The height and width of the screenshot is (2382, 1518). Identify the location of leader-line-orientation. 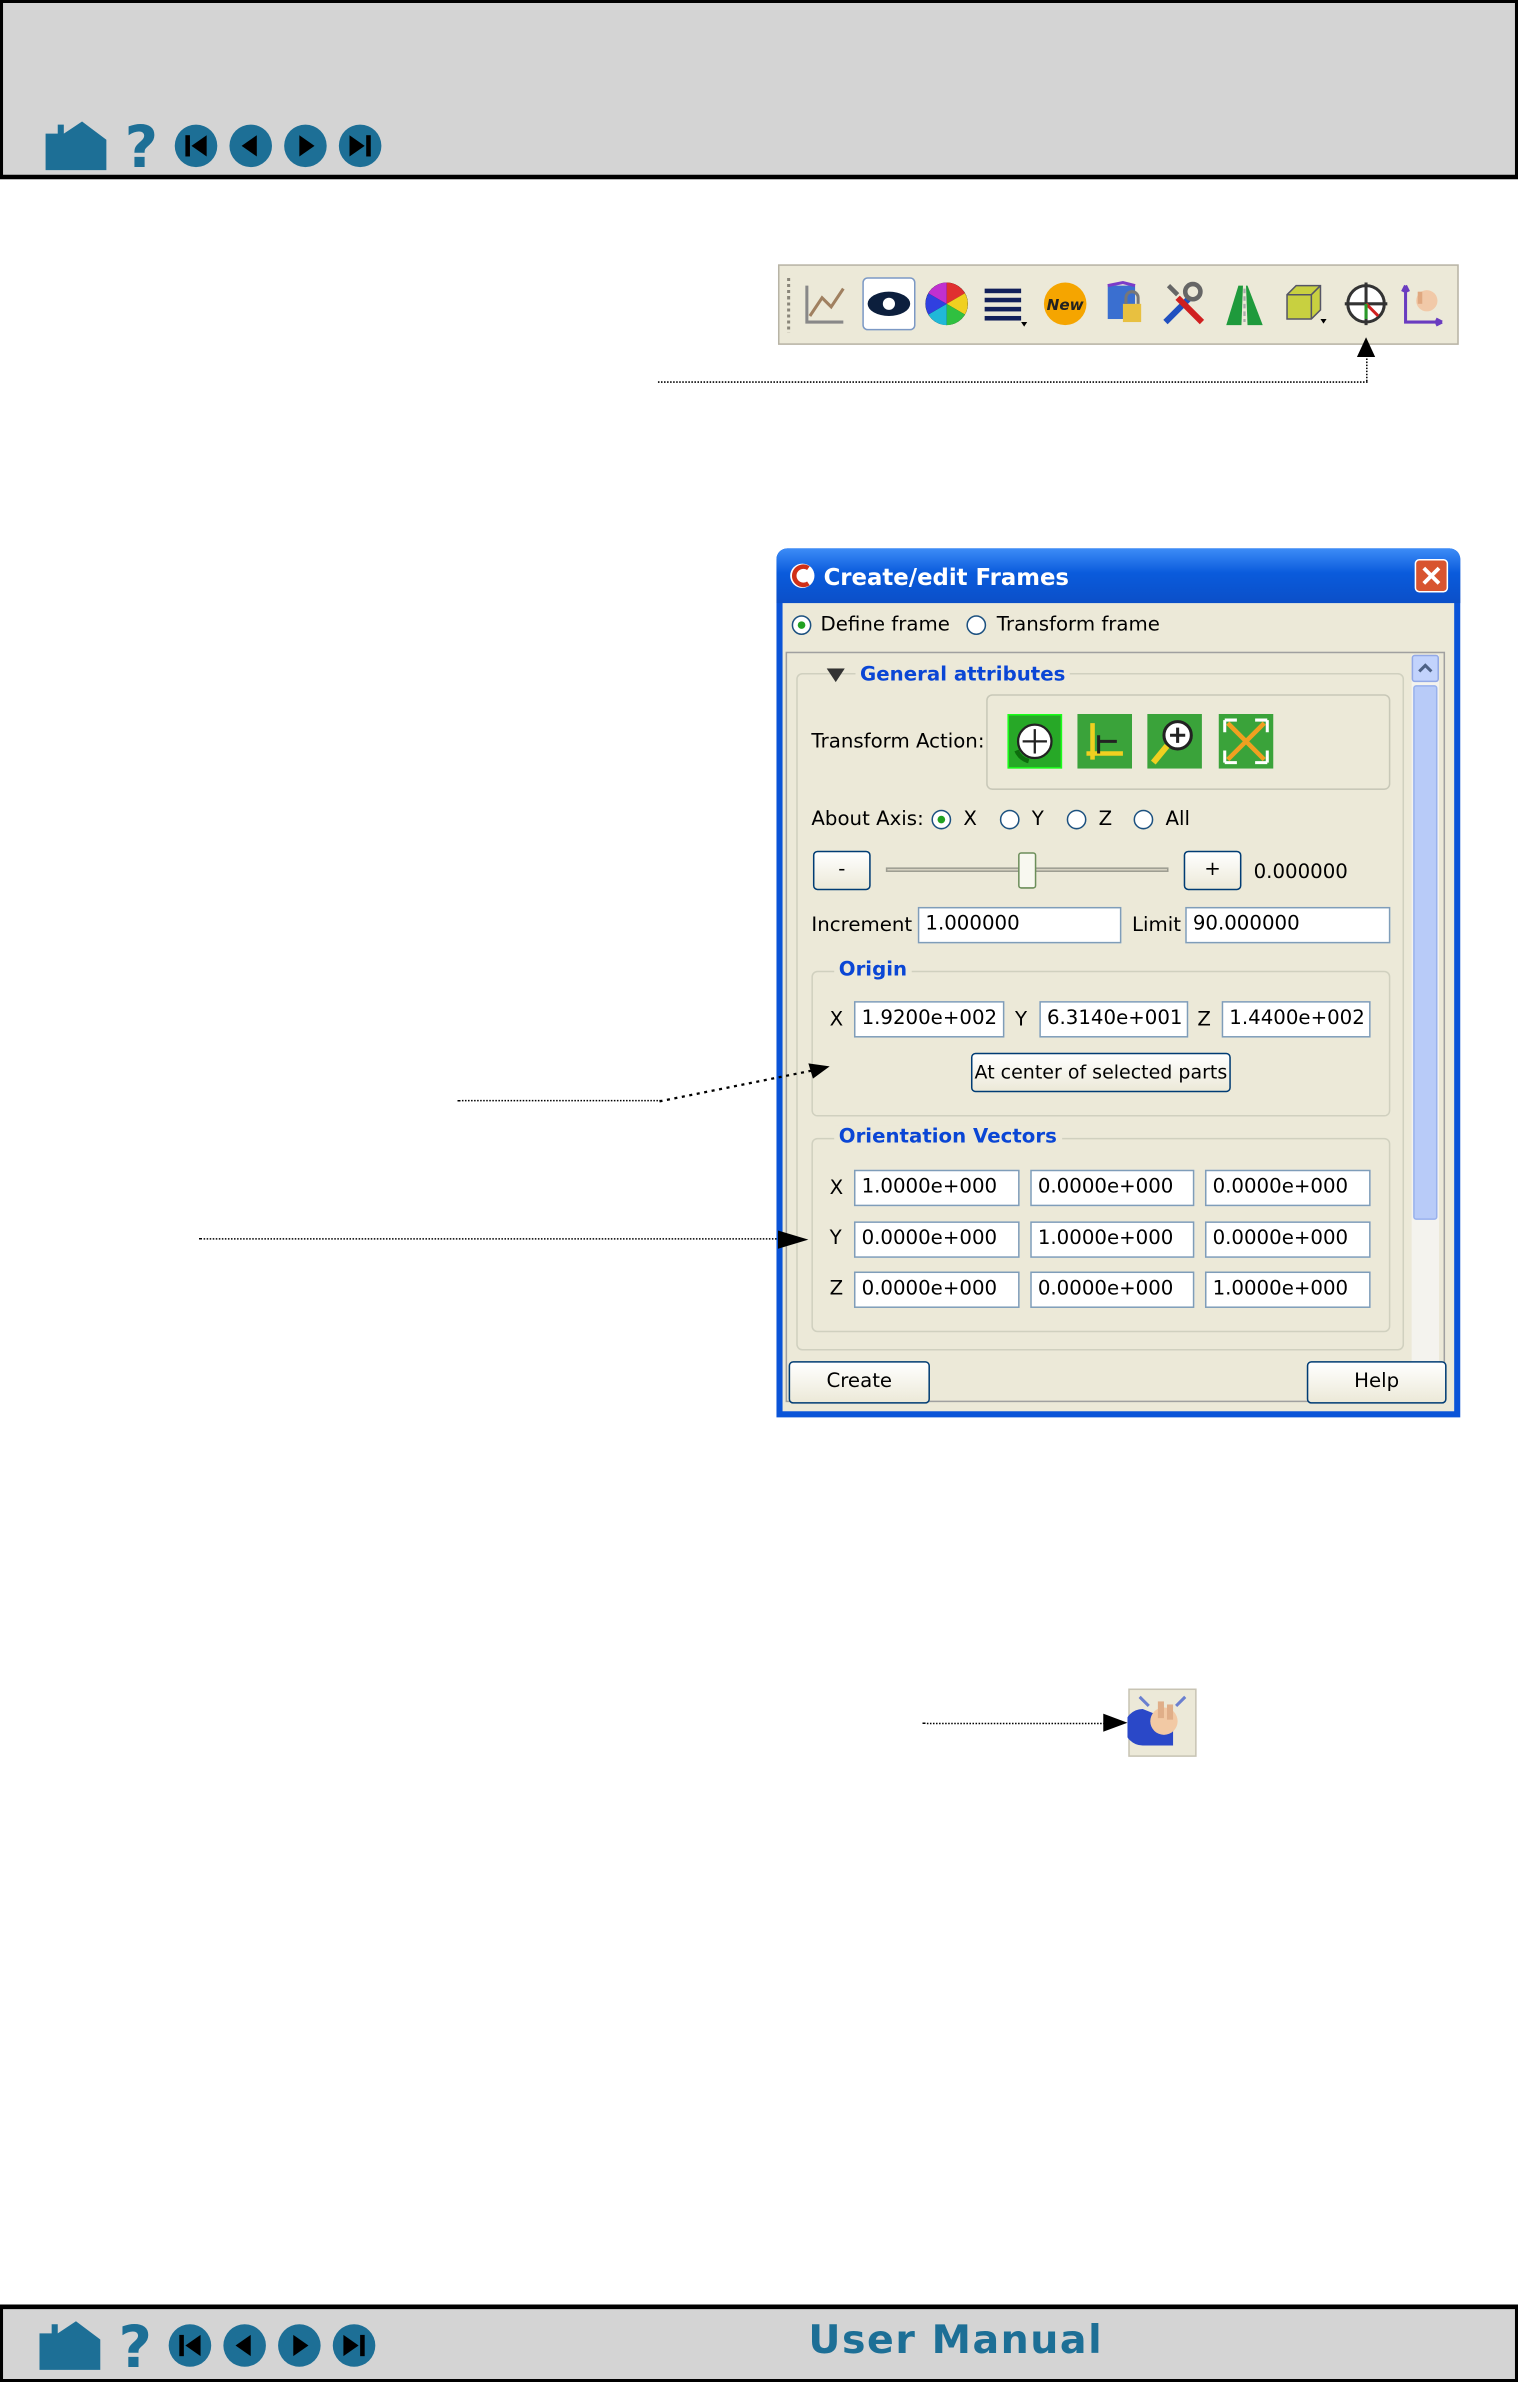
(491, 1239).